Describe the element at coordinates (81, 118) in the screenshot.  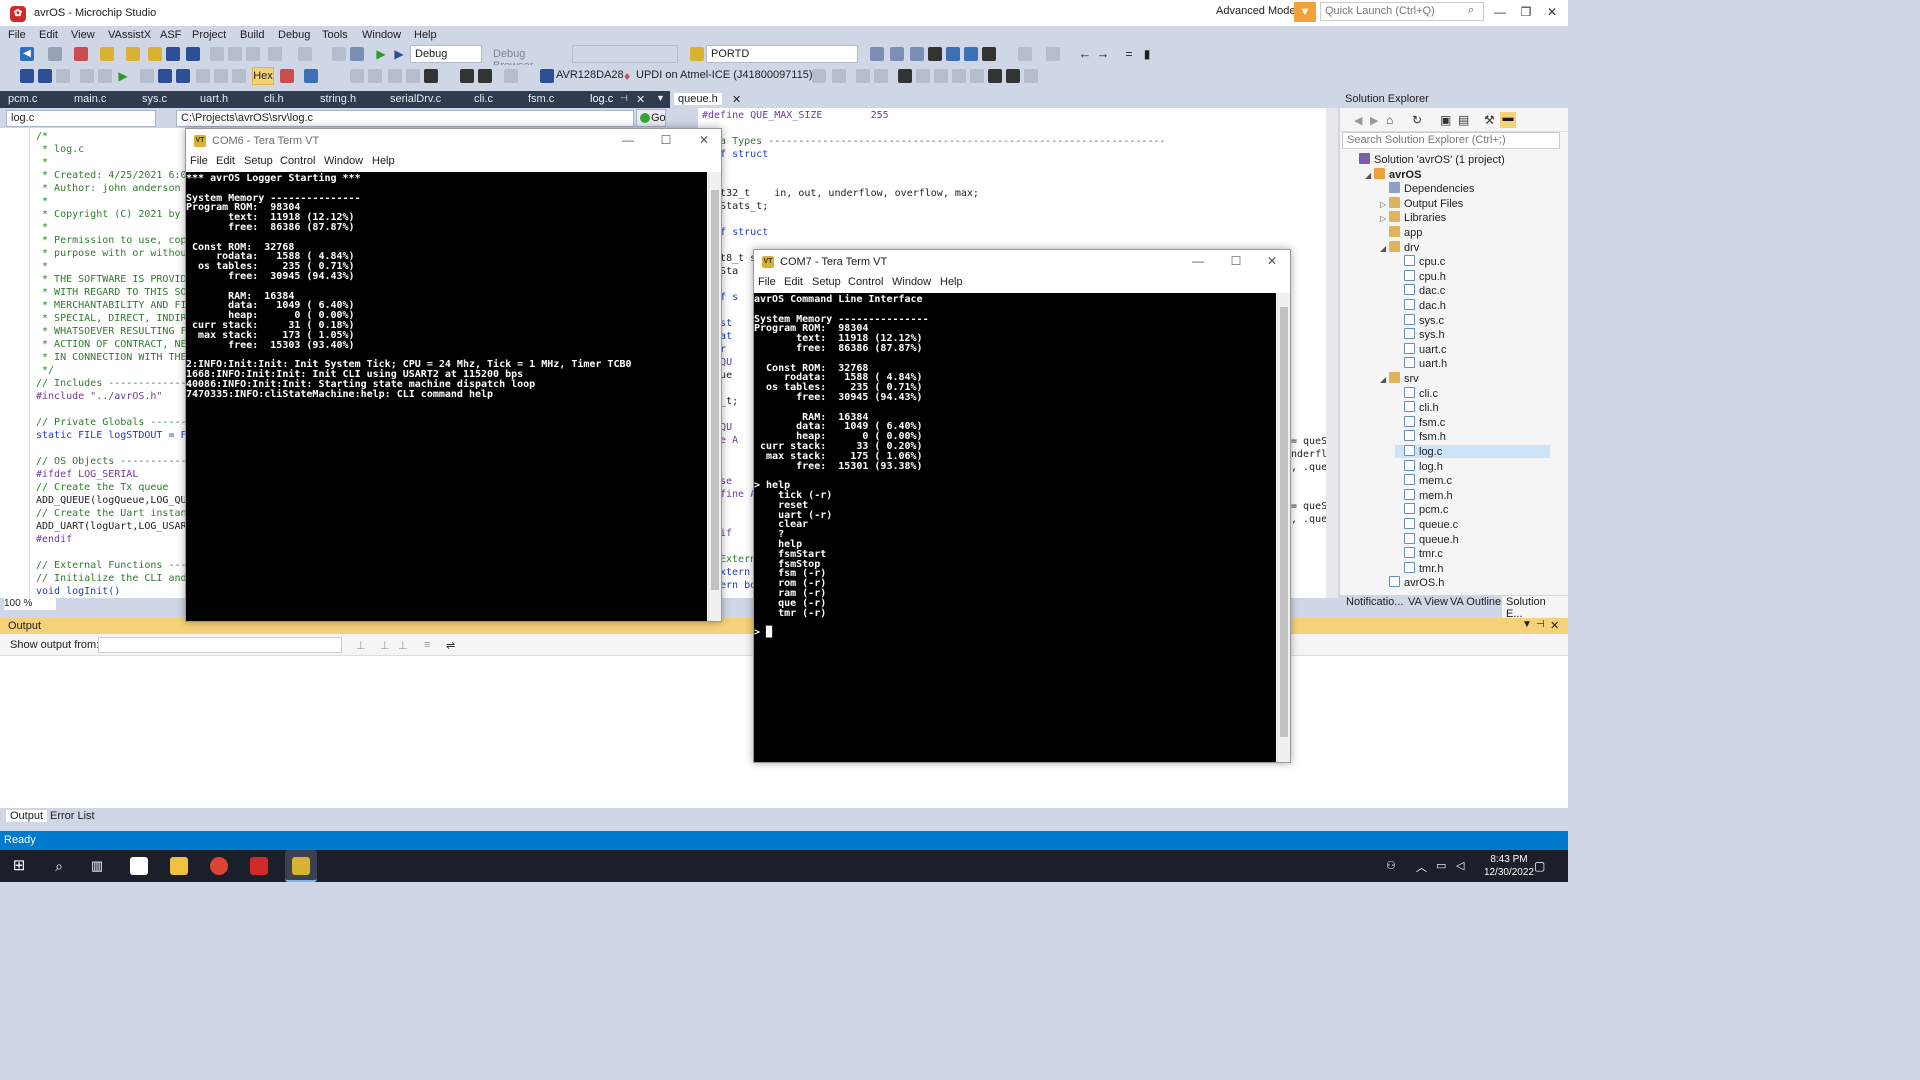
I see `file-select: log.c` at that location.